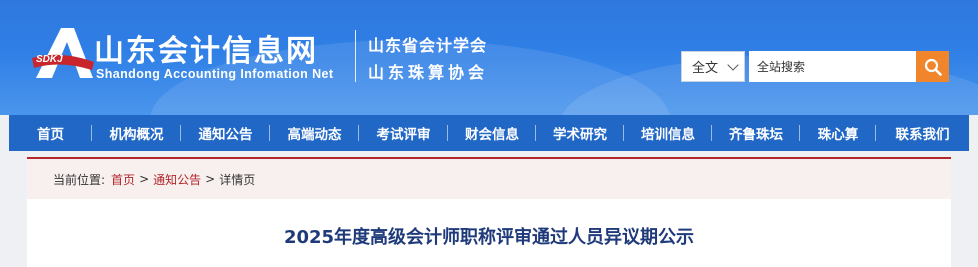 The height and width of the screenshot is (267, 978). I want to click on search-scope-value: 全文, so click(705, 68).